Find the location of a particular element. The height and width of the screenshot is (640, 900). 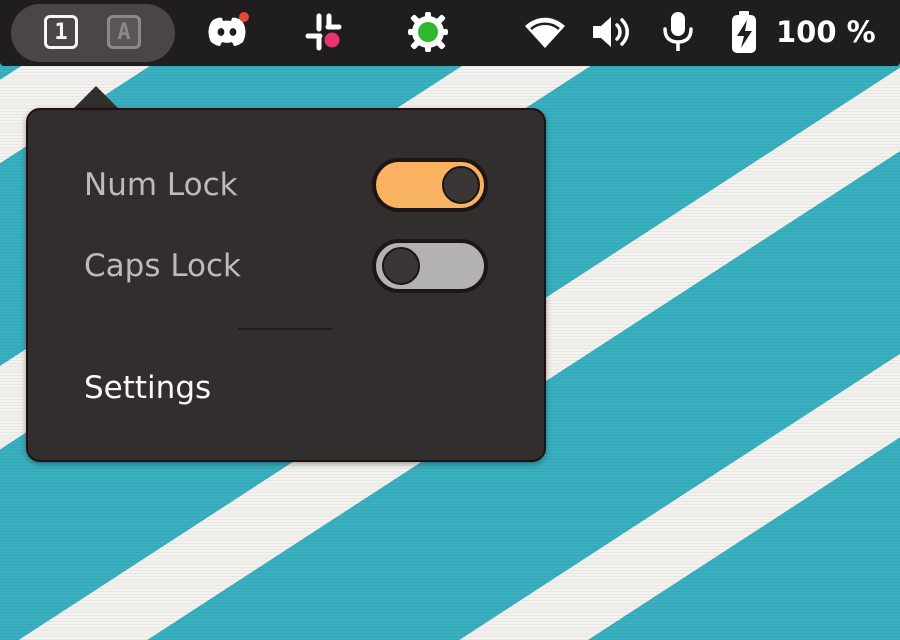

slack-icon is located at coordinates (324, 32).